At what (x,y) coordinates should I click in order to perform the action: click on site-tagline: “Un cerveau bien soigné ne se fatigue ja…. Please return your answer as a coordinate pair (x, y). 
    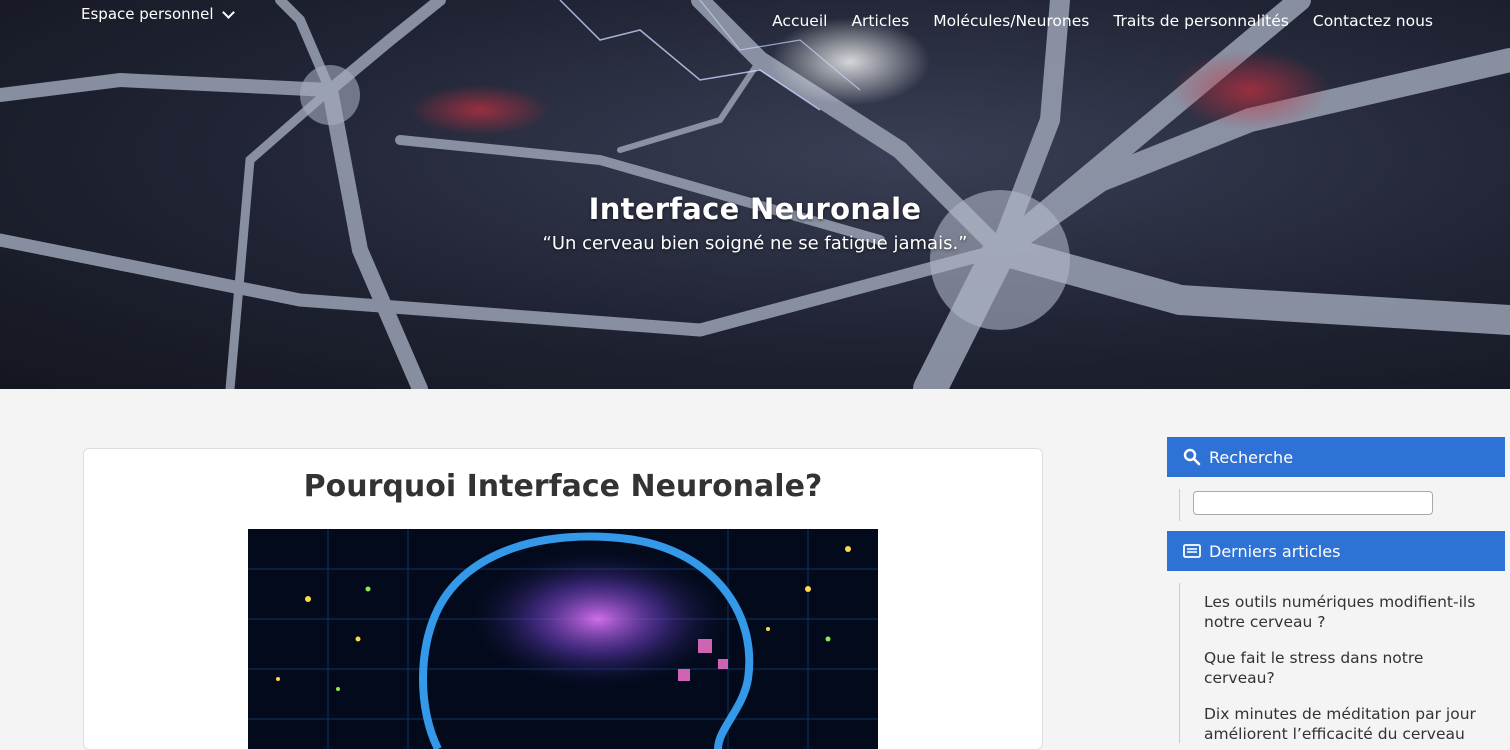
    Looking at the image, I should click on (755, 243).